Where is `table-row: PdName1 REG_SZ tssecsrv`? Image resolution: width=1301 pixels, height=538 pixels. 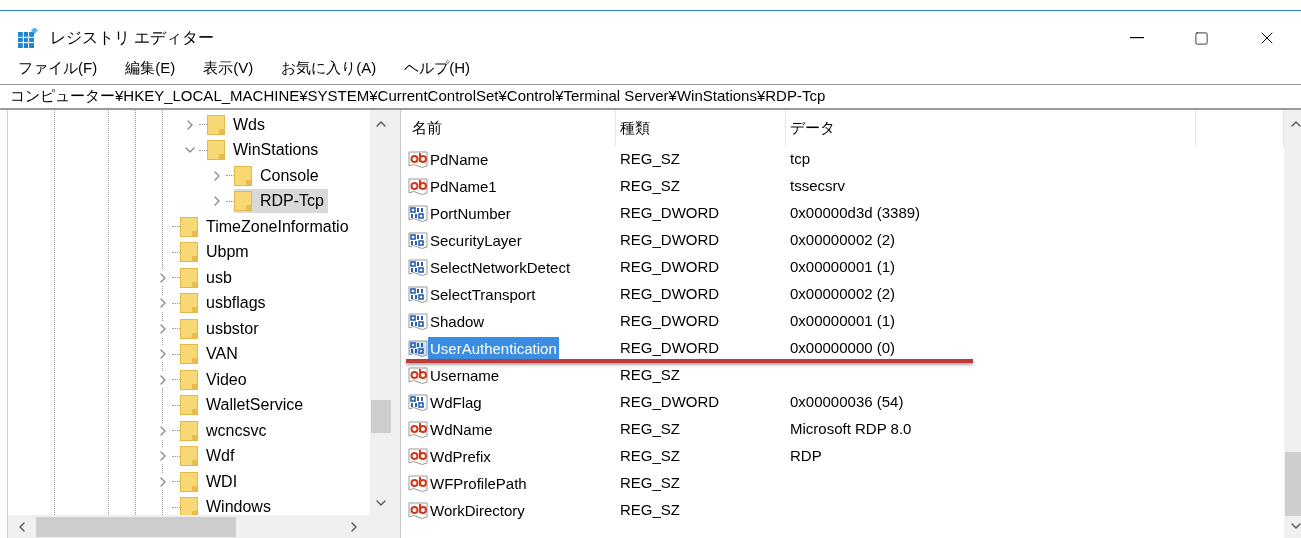
table-row: PdName1 REG_SZ tssecsrv is located at coordinates (846, 186).